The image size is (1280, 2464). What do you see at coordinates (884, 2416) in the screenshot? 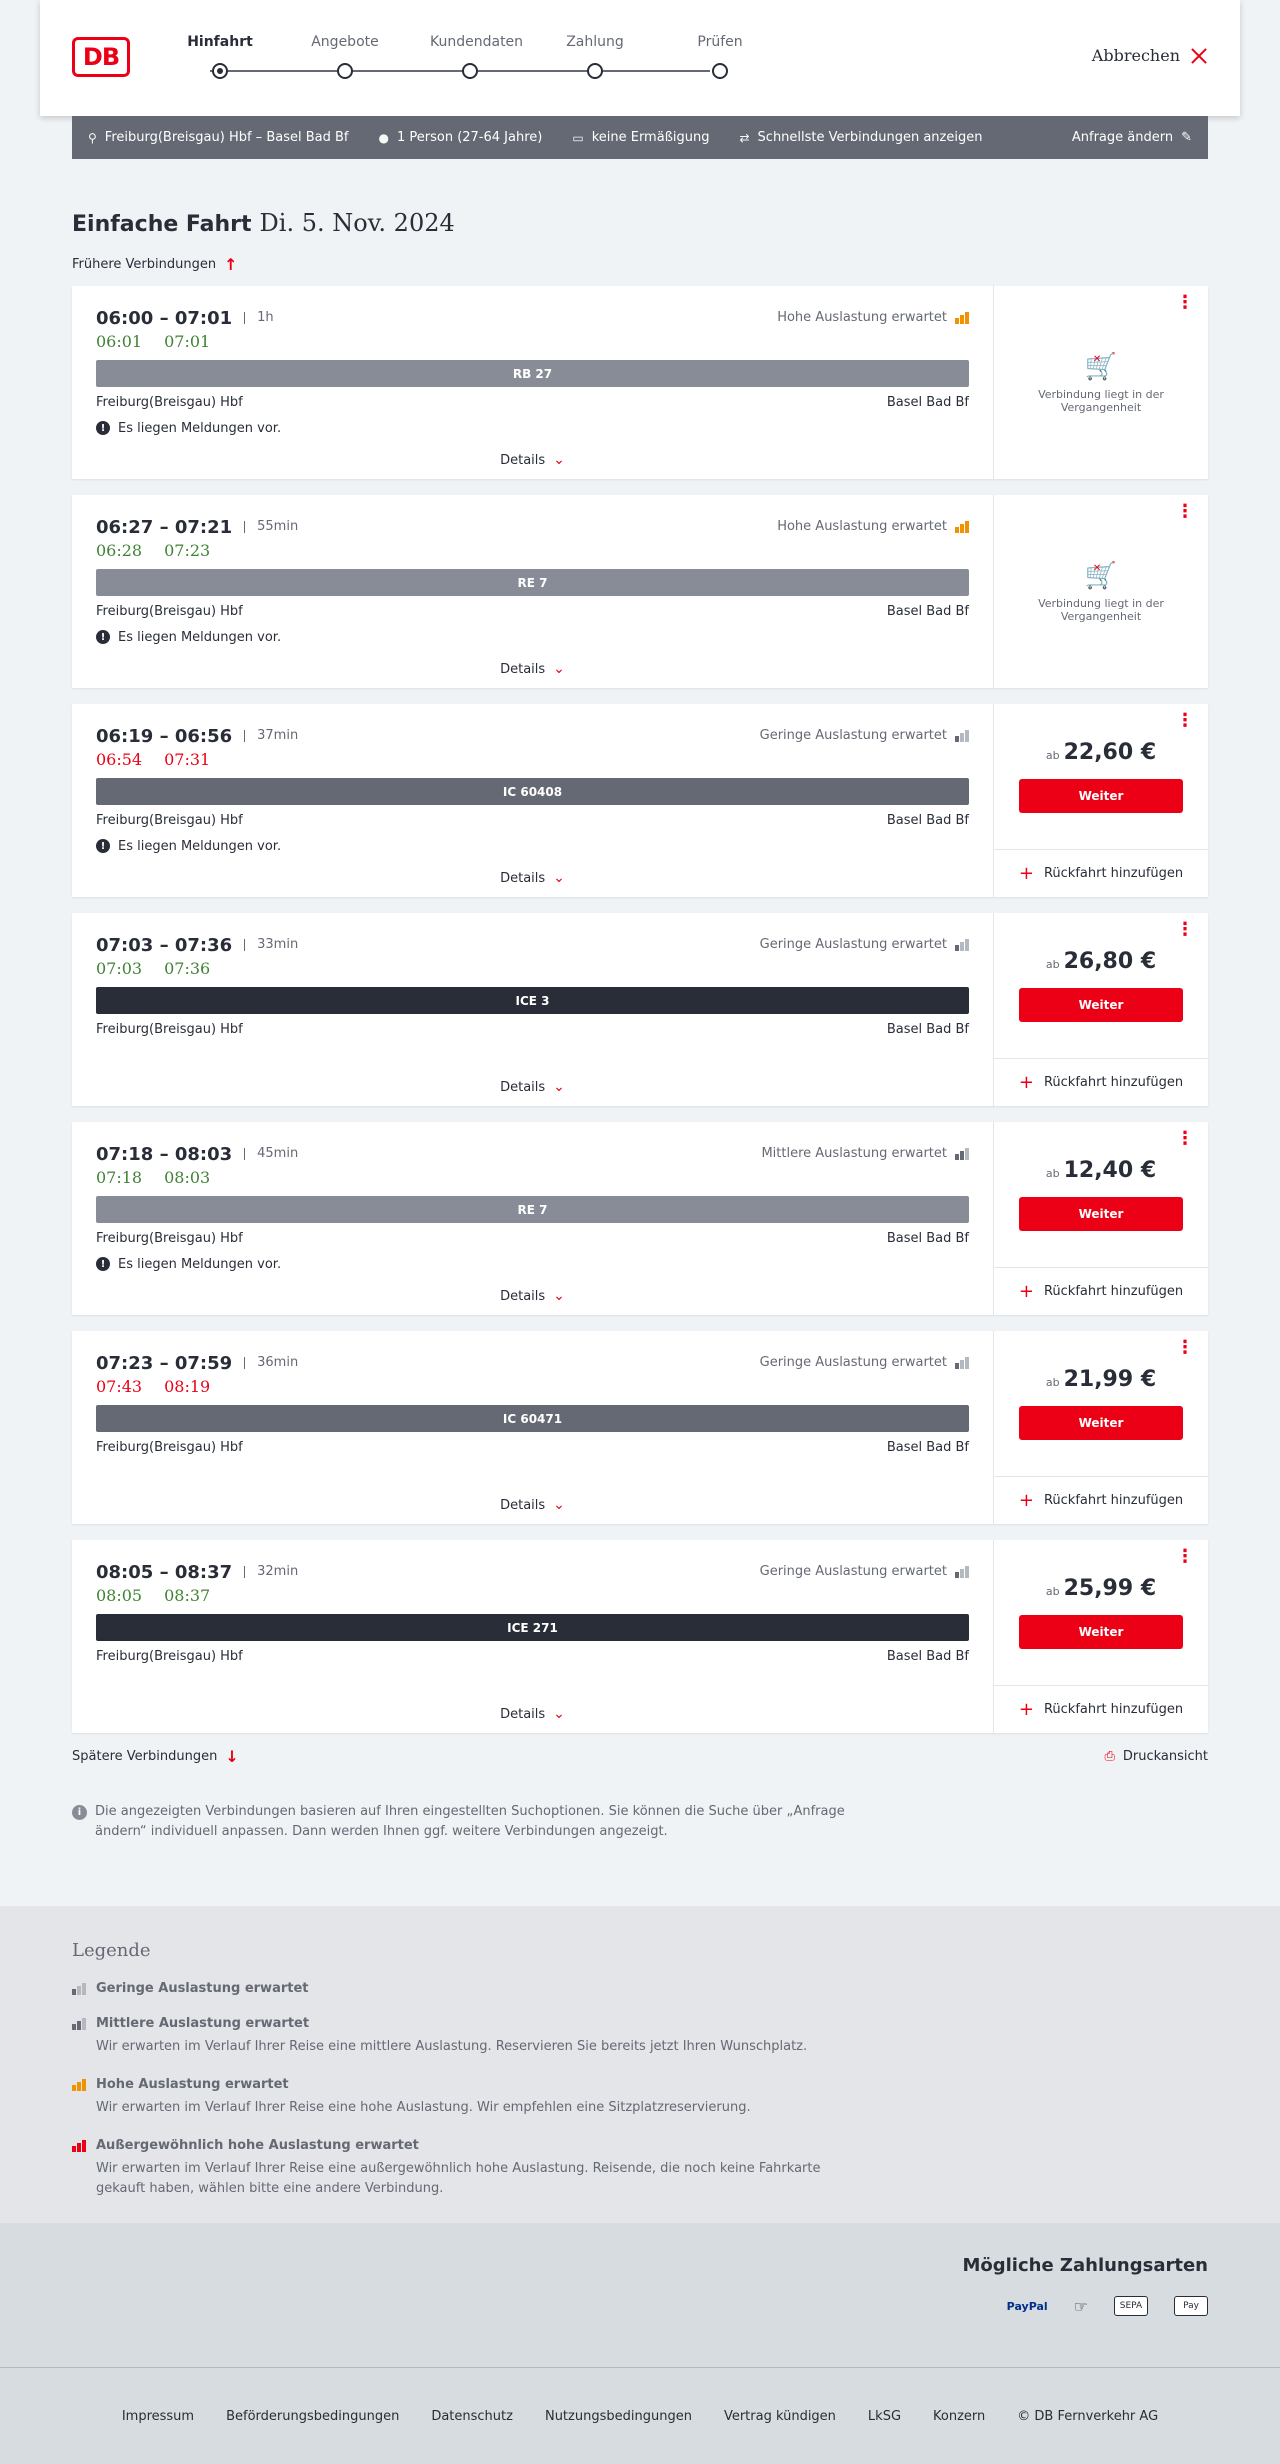
I see `footer-link: LkSG` at bounding box center [884, 2416].